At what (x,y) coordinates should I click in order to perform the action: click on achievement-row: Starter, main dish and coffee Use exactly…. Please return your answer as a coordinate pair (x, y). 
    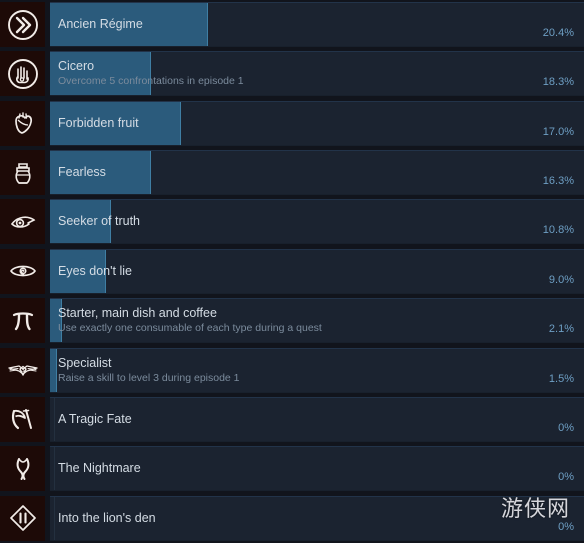
    Looking at the image, I should click on (292, 320).